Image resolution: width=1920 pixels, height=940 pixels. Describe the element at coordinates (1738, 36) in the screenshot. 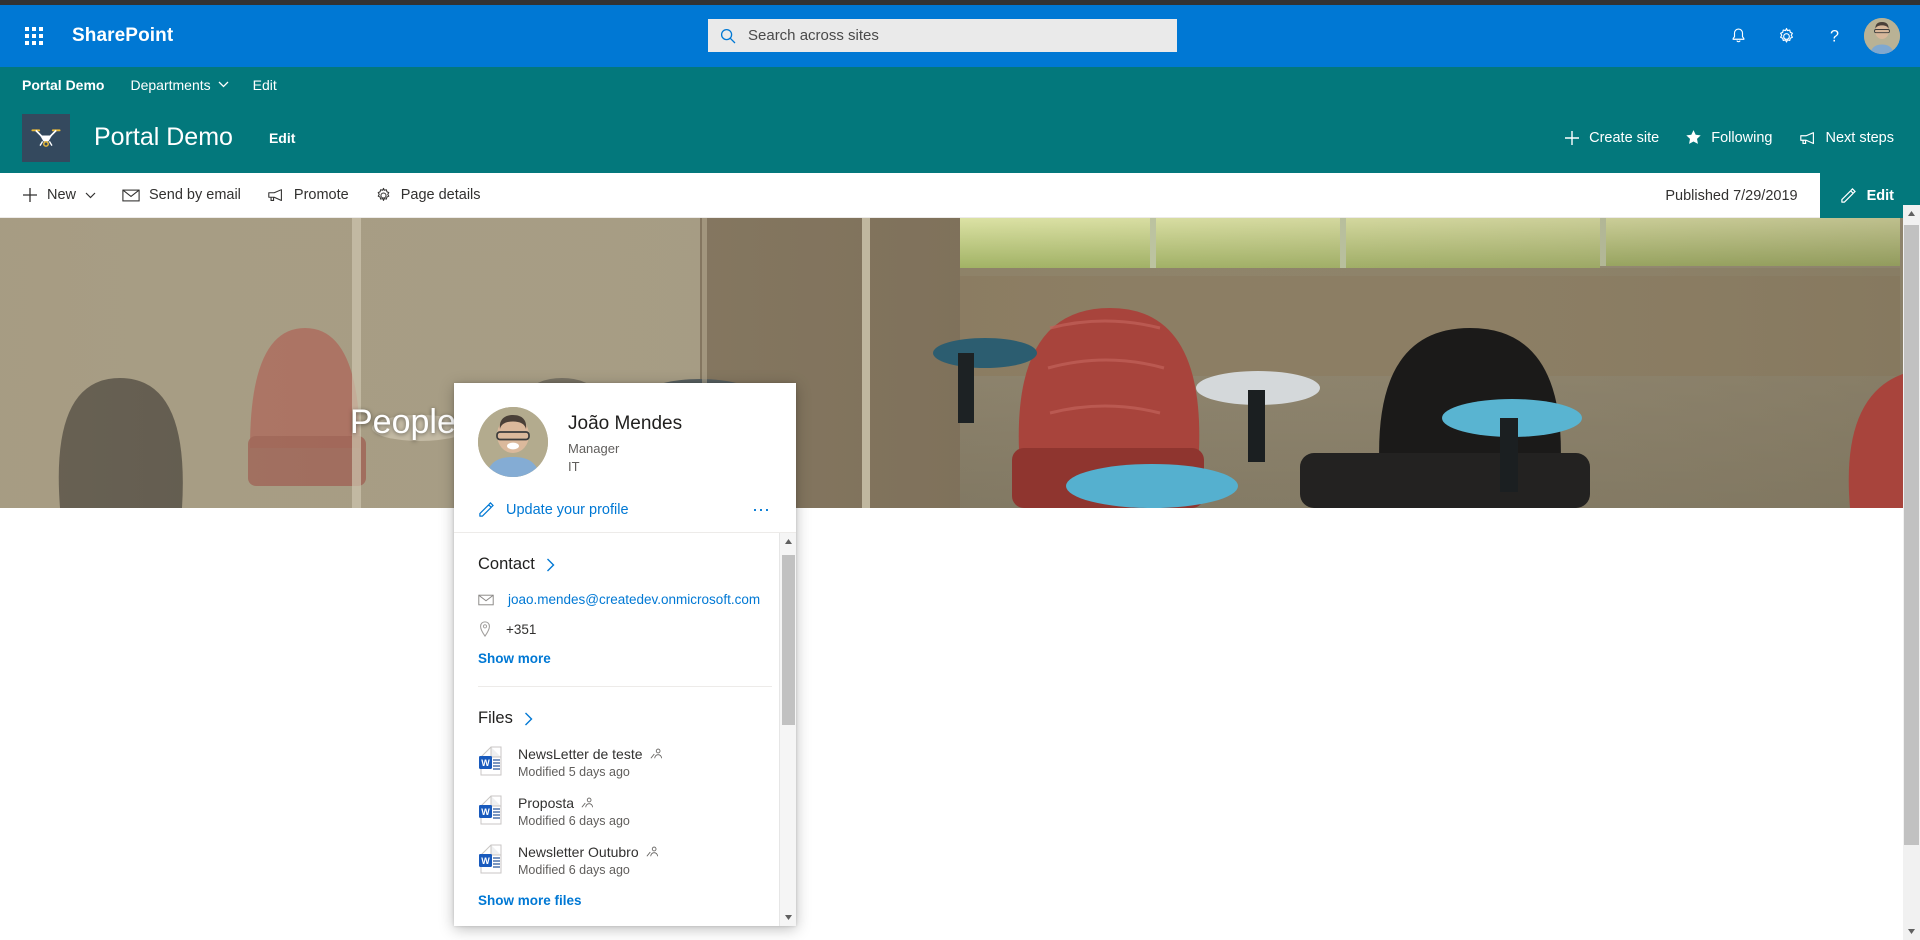

I see `notification-bell-icon` at that location.